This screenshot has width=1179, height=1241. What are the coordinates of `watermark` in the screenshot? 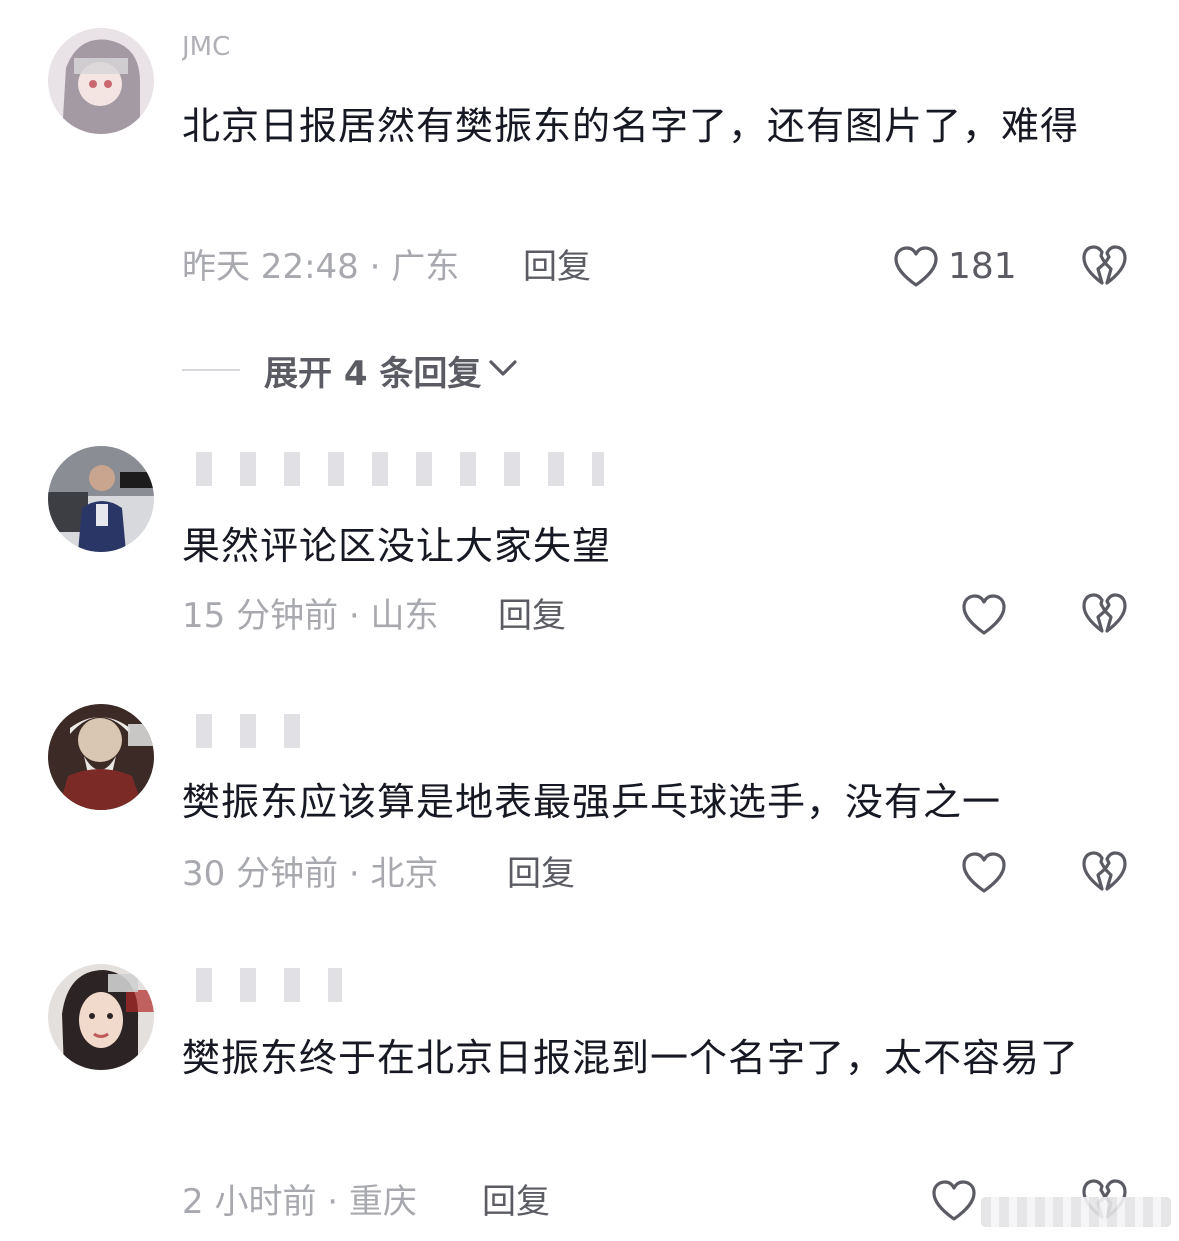 It's located at (1076, 1212).